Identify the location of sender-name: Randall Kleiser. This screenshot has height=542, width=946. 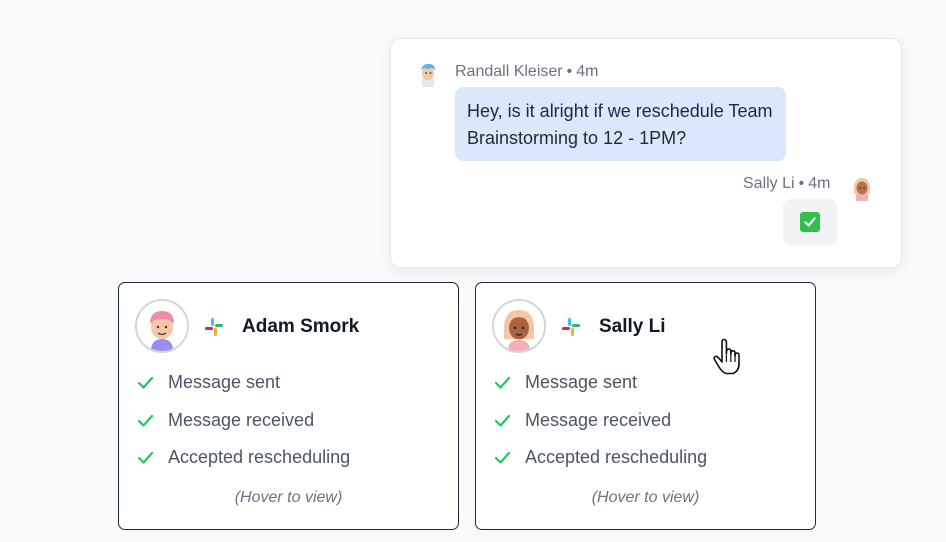
(509, 71).